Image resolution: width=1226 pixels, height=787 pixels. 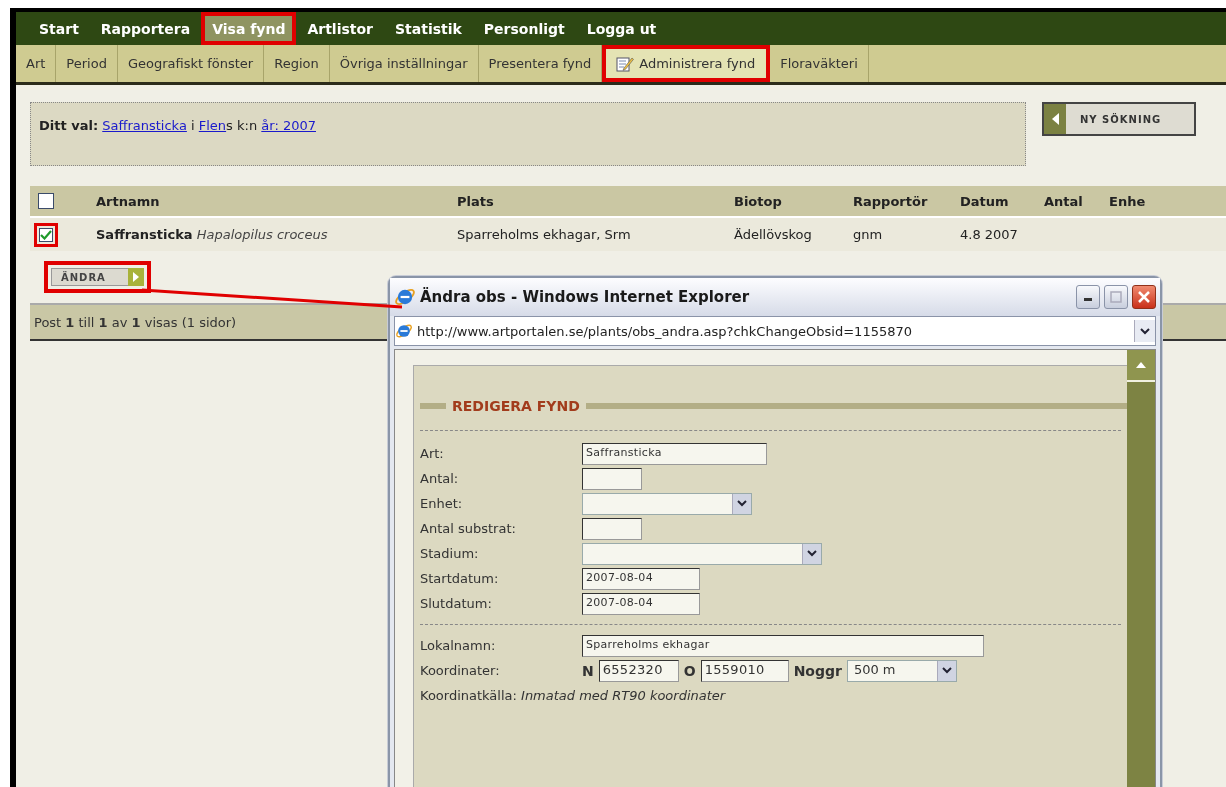 I want to click on minimize-button, so click(x=1088, y=297).